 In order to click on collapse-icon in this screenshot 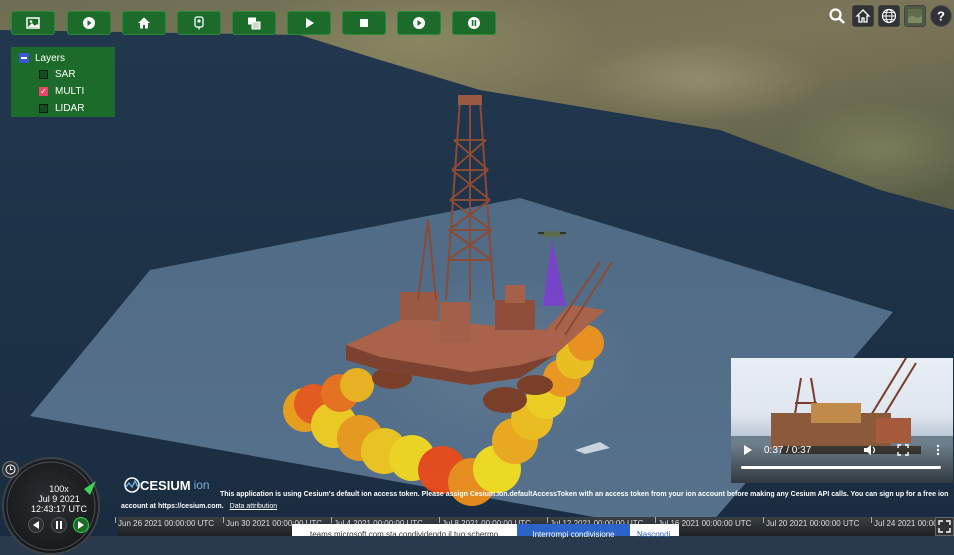, I will do `click(24, 58)`.